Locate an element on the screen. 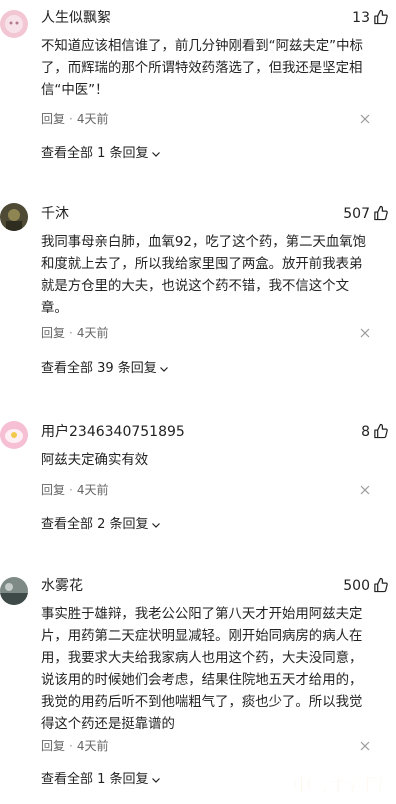 The width and height of the screenshot is (396, 804). username: 人生似飘絮 is located at coordinates (76, 18).